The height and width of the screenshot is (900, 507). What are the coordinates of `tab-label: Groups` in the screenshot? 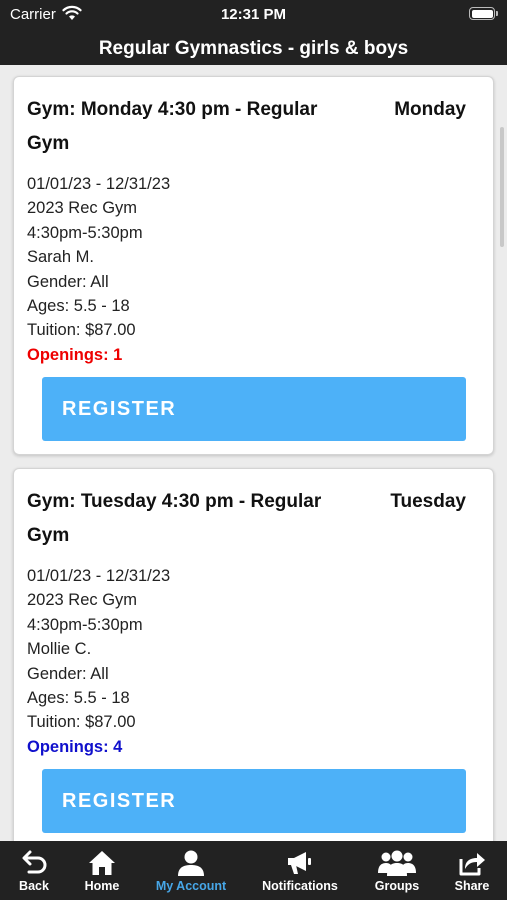 It's located at (397, 886).